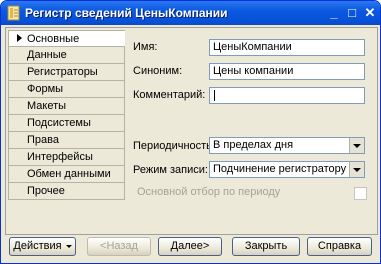 Image resolution: width=381 pixels, height=264 pixels. Describe the element at coordinates (360, 193) in the screenshot. I see `main-filter-checkbox` at that location.